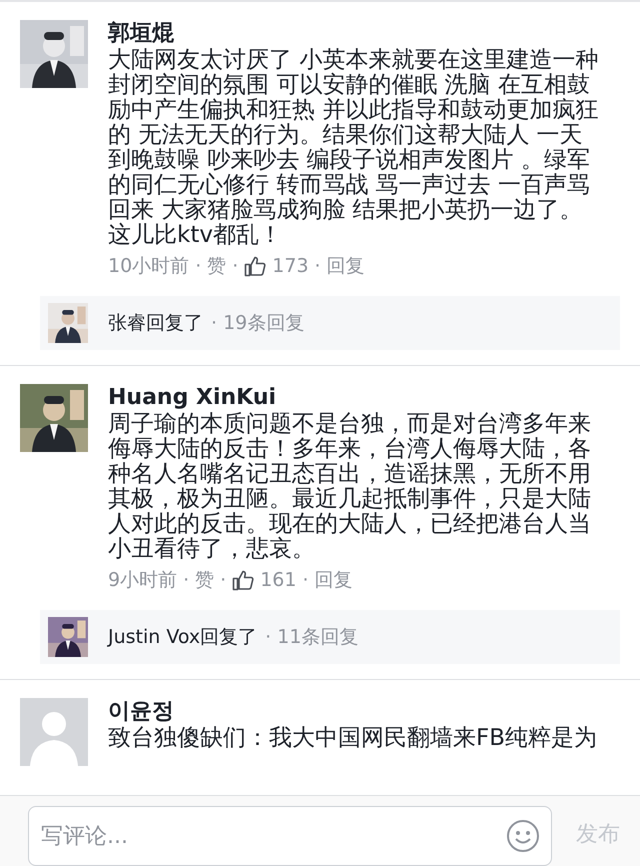 The image size is (640, 866). What do you see at coordinates (353, 738) in the screenshot?
I see `comment-text: 致台独傻缺们：我大中国网民翻墙来FB纯粹是为` at bounding box center [353, 738].